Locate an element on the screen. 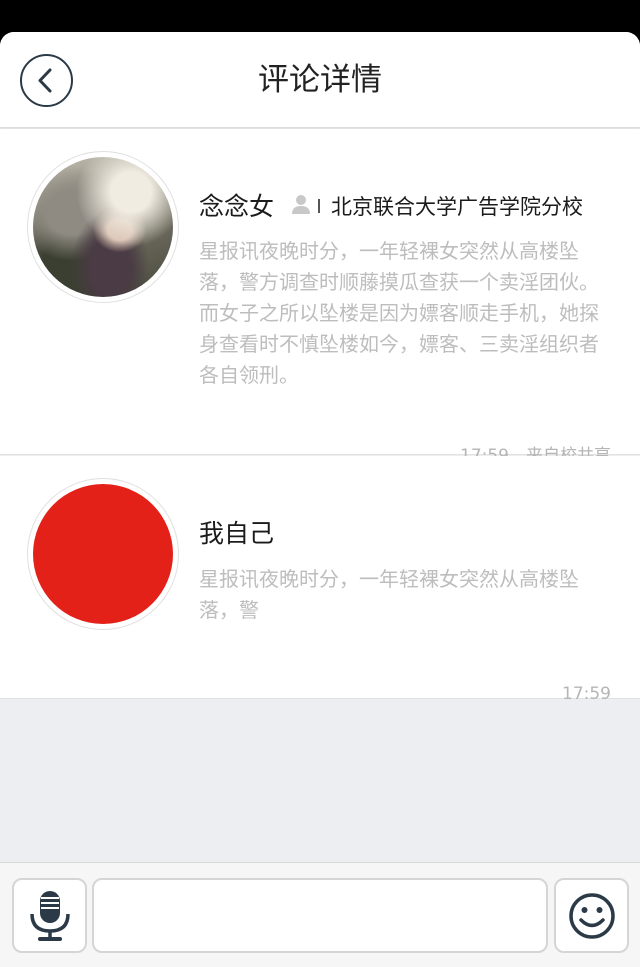  avatar-photo is located at coordinates (103, 227).